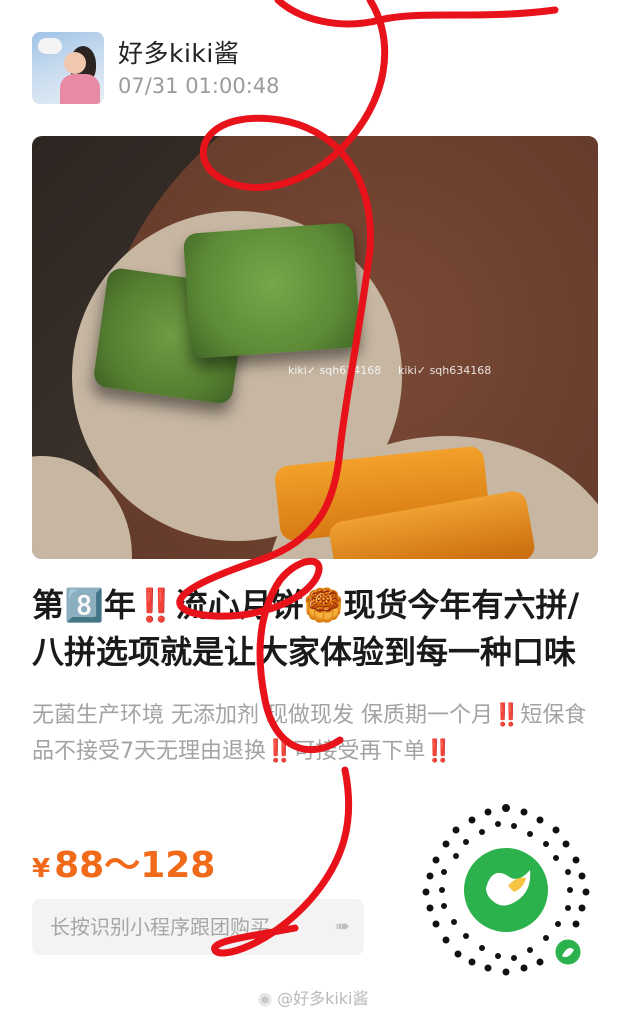 The height and width of the screenshot is (1012, 630). I want to click on footer-watermark-text: @好多kiki酱, so click(323, 998).